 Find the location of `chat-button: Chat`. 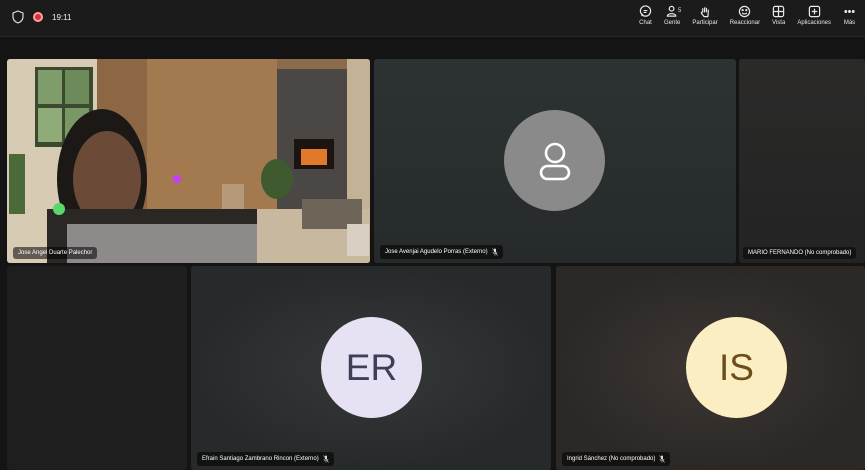

chat-button: Chat is located at coordinates (645, 15).